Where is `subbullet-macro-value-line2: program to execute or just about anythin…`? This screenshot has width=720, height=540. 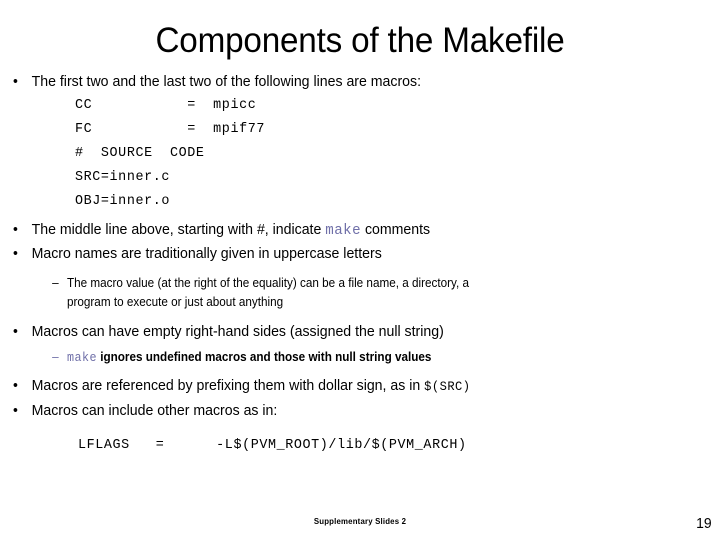 subbullet-macro-value-line2: program to execute or just about anythin… is located at coordinates (175, 302).